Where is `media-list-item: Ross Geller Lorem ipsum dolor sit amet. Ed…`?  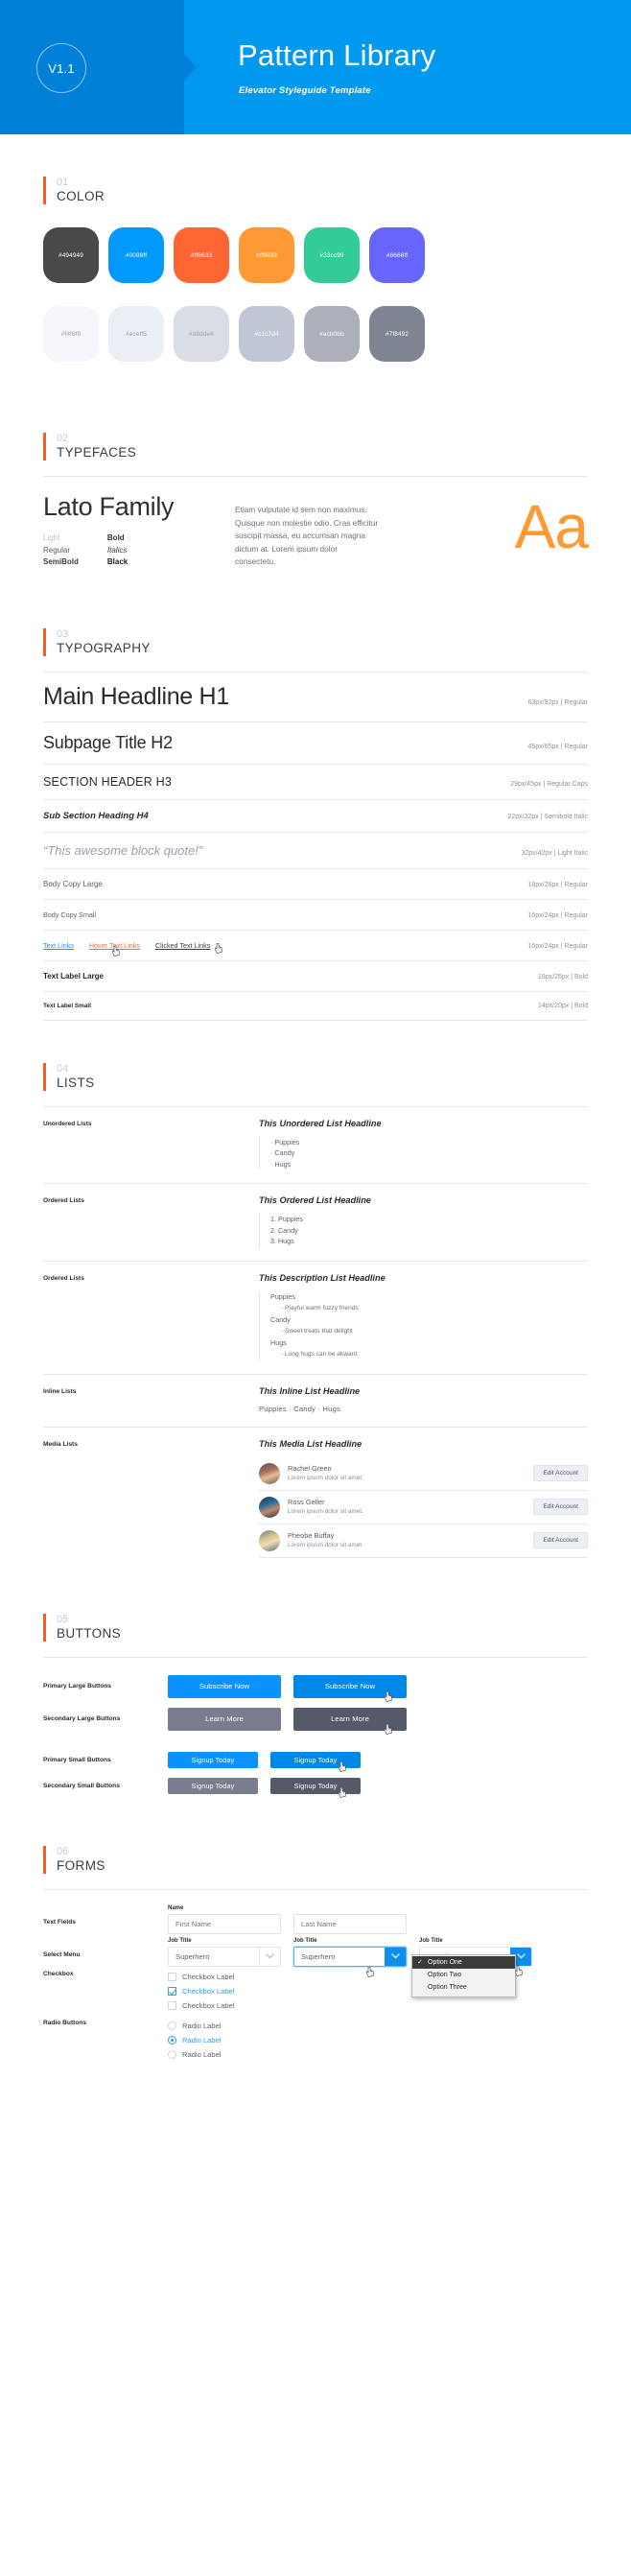 media-list-item: Ross Geller Lorem ipsum dolor sit amet. Ed… is located at coordinates (423, 1508).